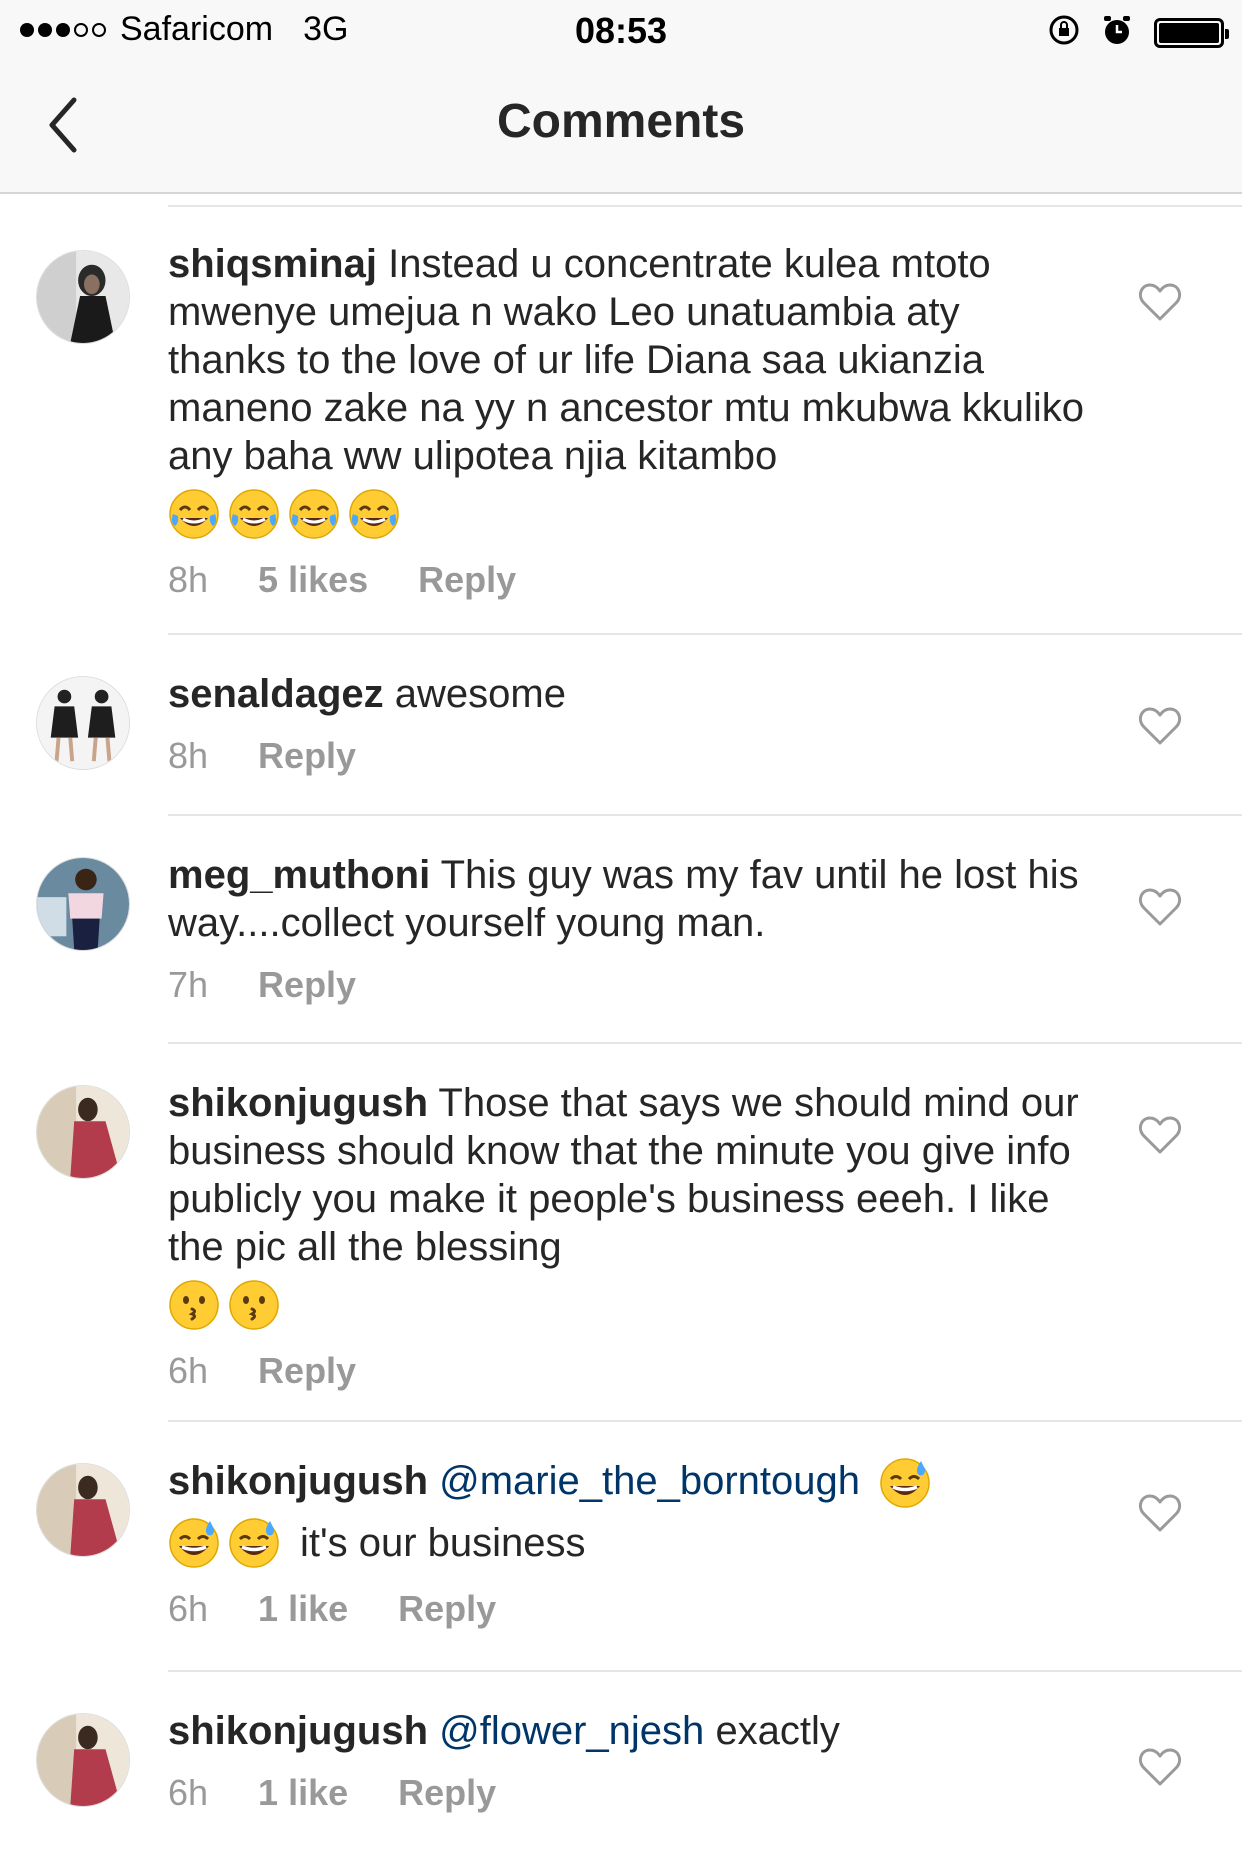  What do you see at coordinates (649, 1481) in the screenshot?
I see `mention-link: @marie_the_borntough` at bounding box center [649, 1481].